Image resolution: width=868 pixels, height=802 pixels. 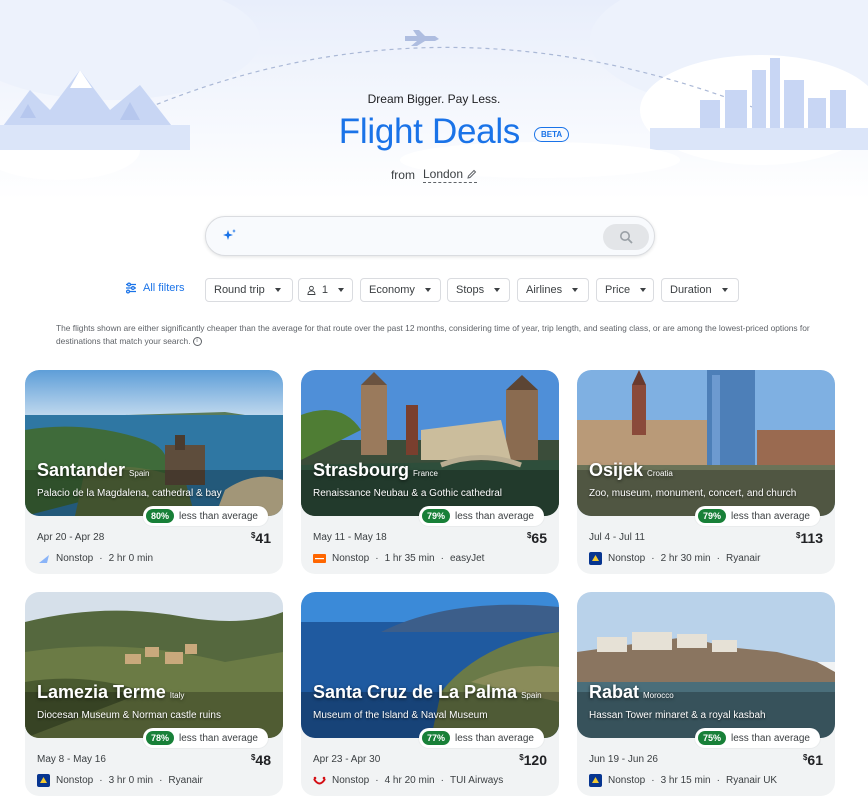 What do you see at coordinates (375, 470) in the screenshot?
I see `destination-city: Strasbourg France` at bounding box center [375, 470].